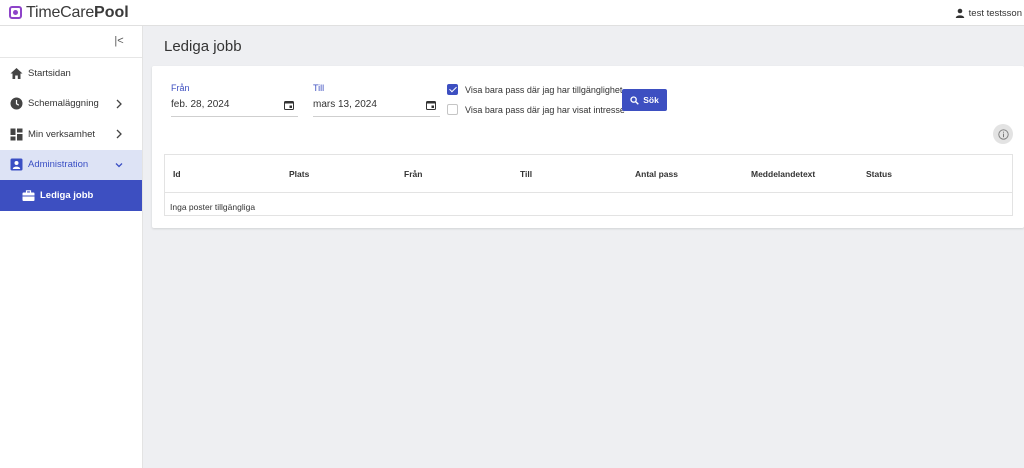 The width and height of the screenshot is (1024, 468). What do you see at coordinates (16, 164) in the screenshot?
I see `badge-icon` at bounding box center [16, 164].